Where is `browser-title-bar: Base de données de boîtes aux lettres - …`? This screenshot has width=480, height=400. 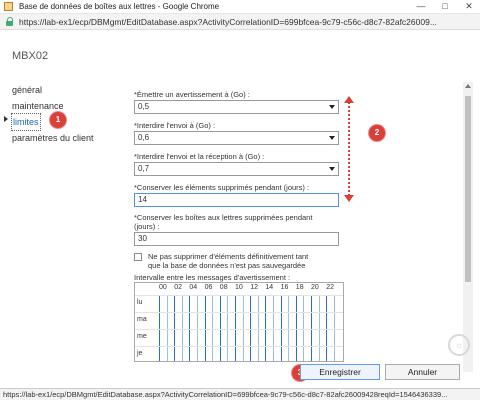 browser-title-bar: Base de données de boîtes aux lettres - … is located at coordinates (240, 7).